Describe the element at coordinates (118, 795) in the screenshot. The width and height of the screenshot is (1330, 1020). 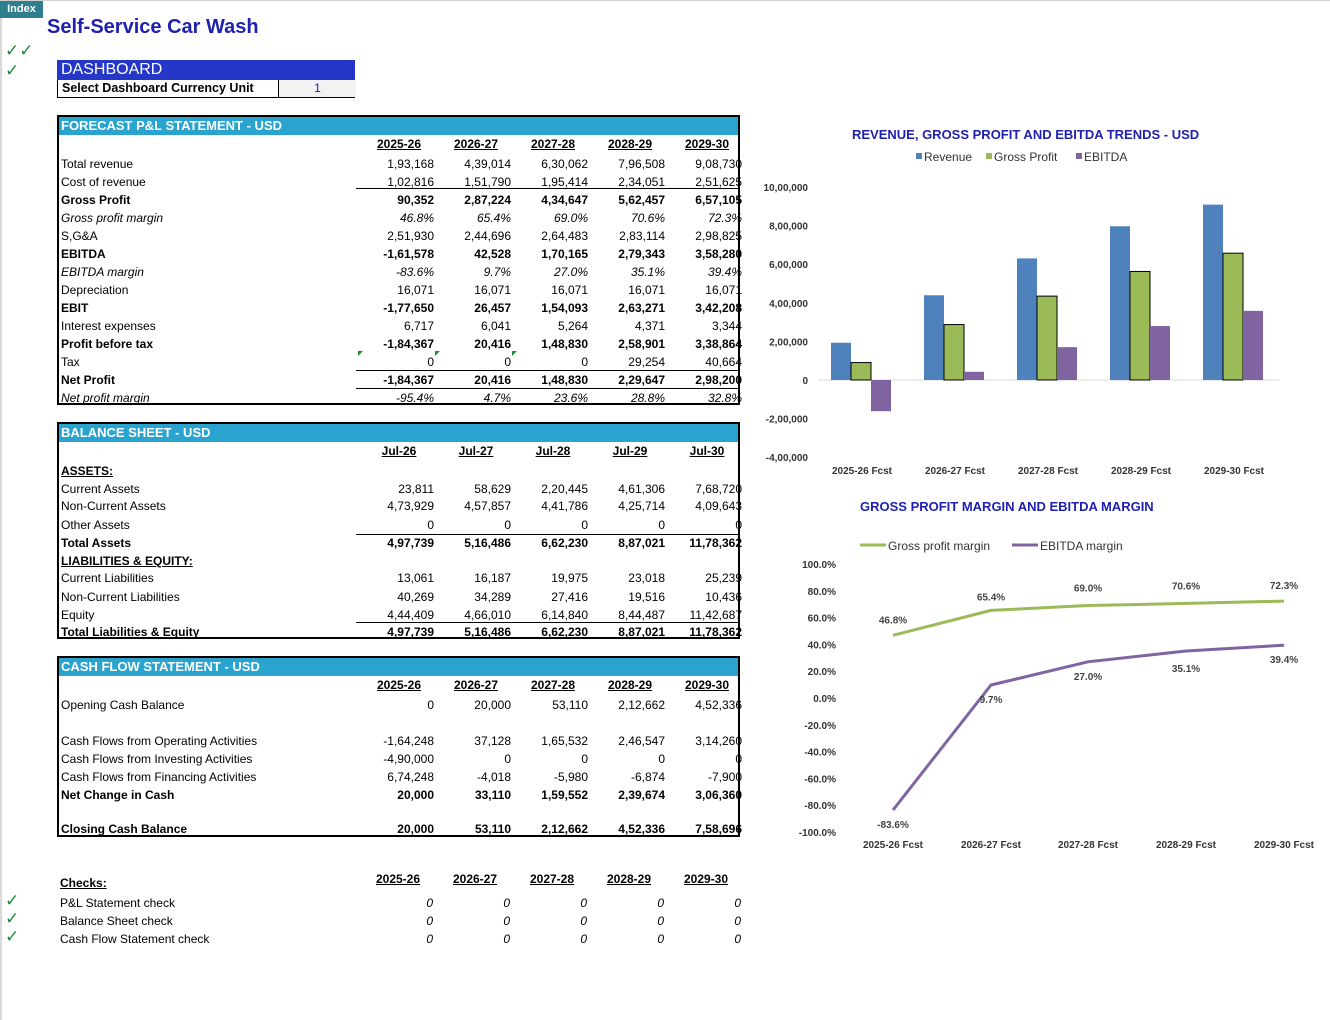
I see `row-label: Net Change in Cash` at that location.